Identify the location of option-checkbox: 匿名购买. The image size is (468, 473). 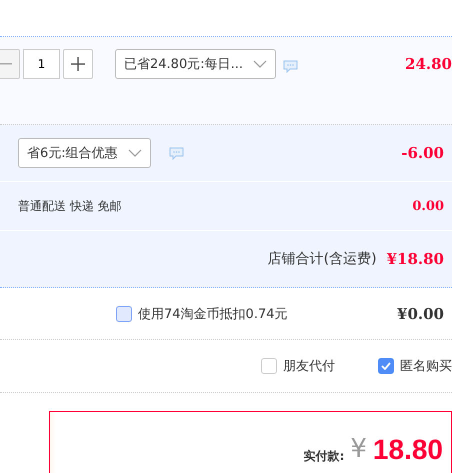
(415, 366).